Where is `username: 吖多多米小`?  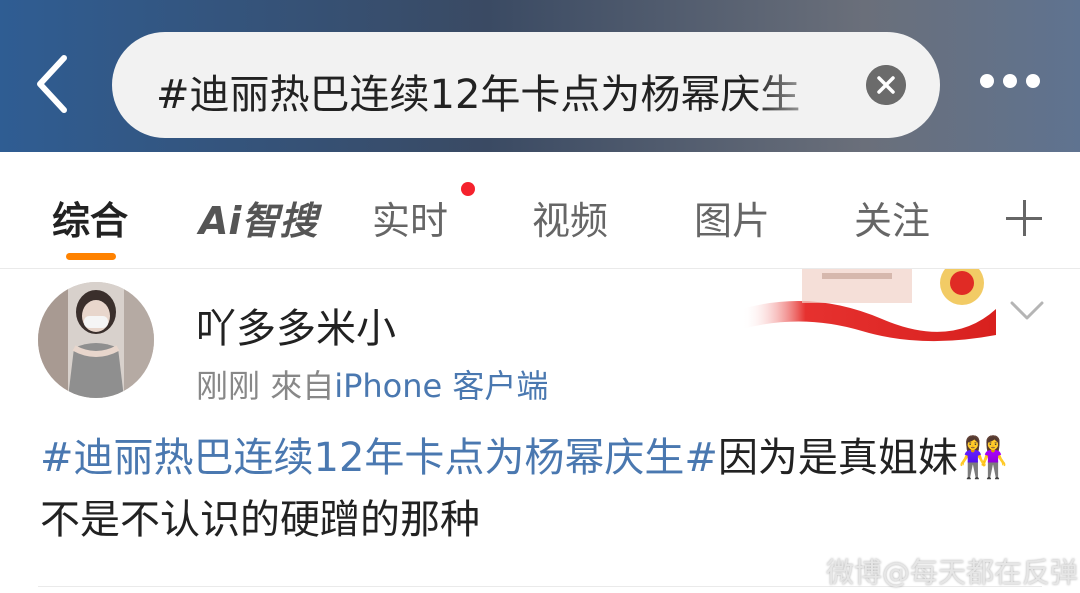
username: 吖多多米小 is located at coordinates (296, 325).